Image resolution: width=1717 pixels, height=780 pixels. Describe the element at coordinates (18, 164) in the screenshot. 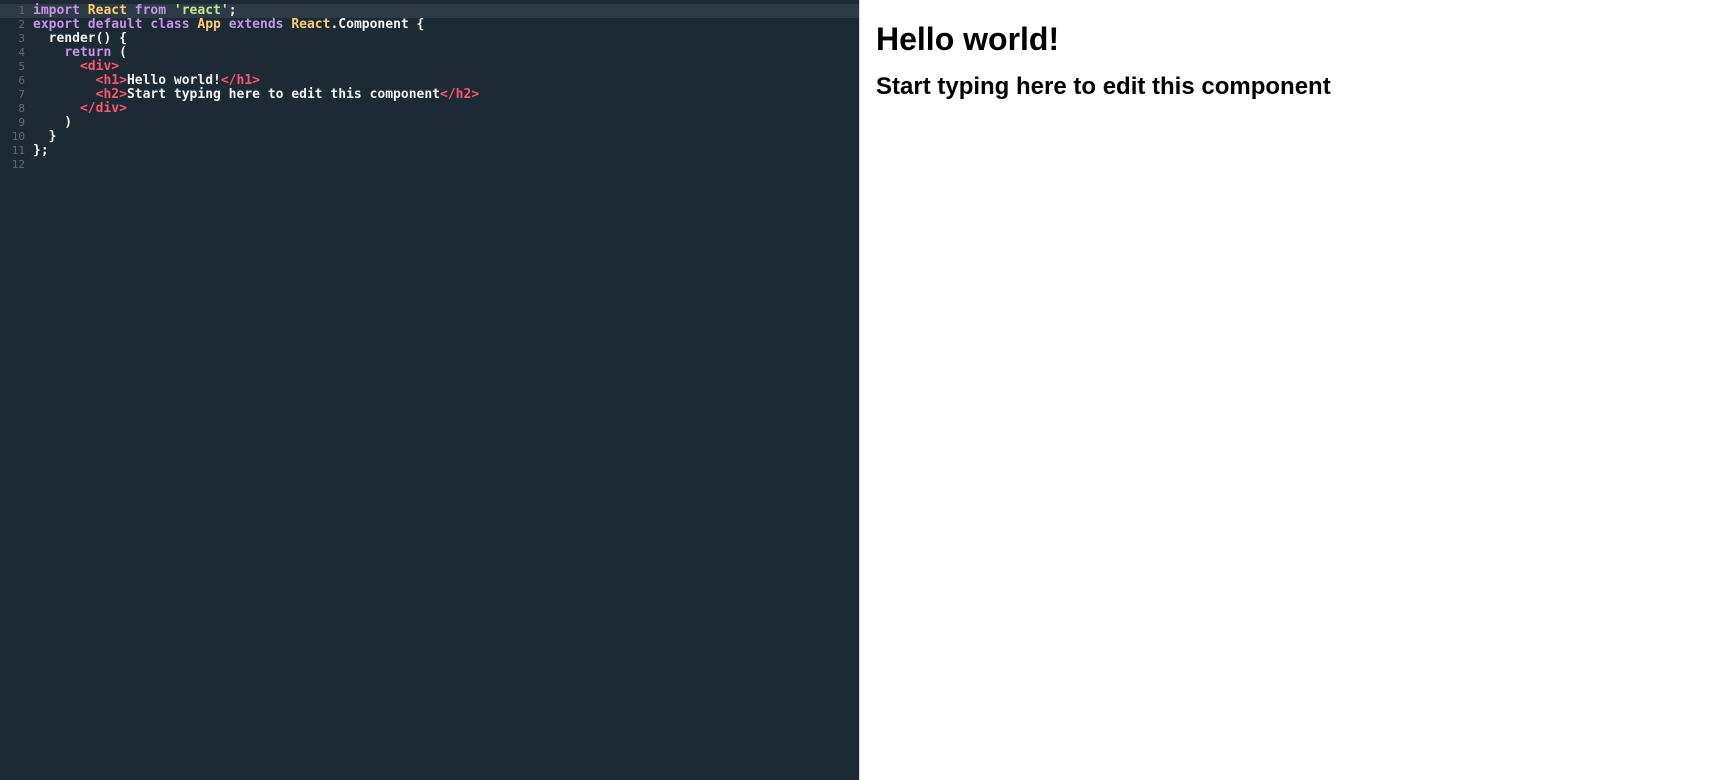

I see `line-number: 12` at that location.